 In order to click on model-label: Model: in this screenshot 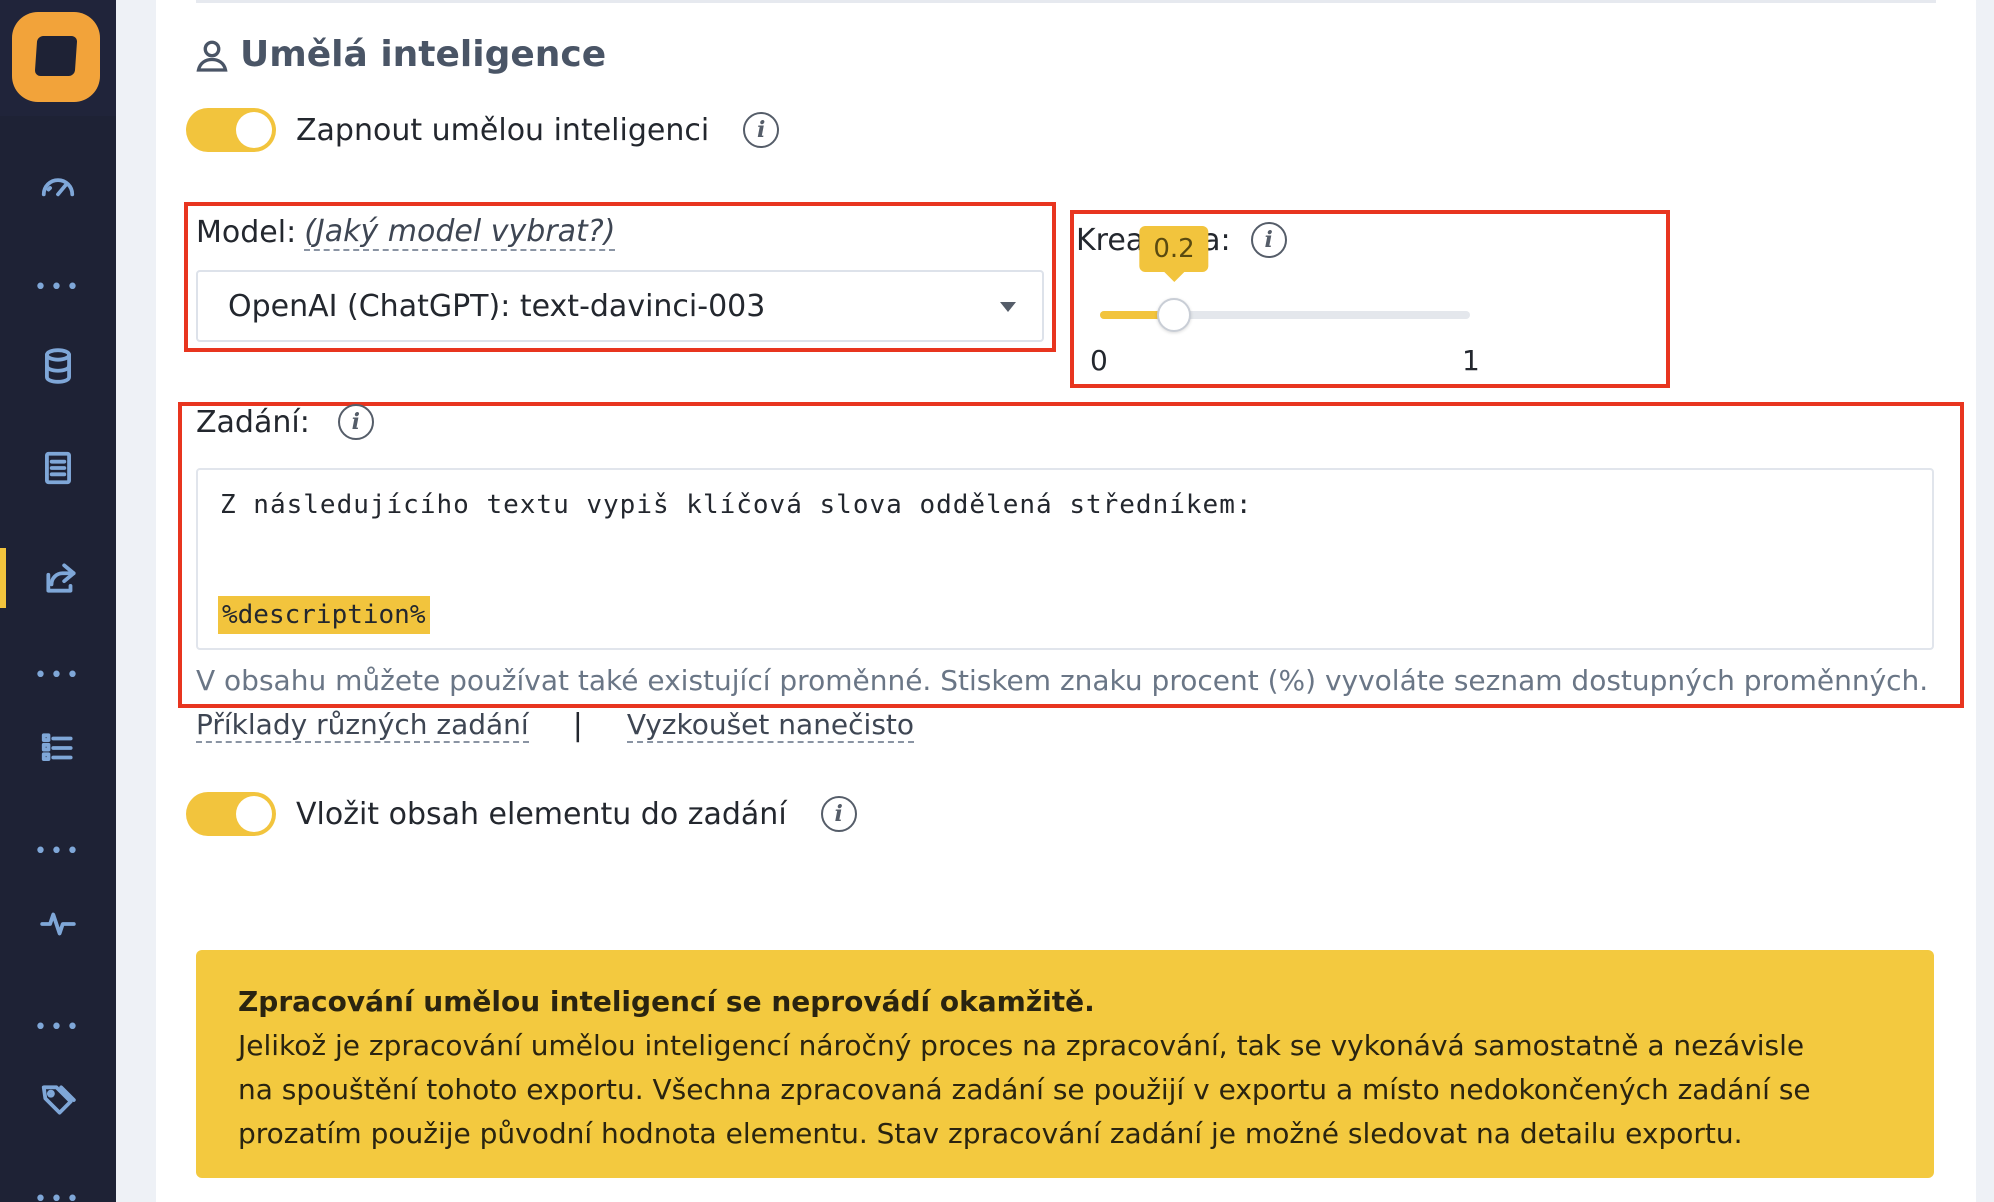, I will do `click(246, 232)`.